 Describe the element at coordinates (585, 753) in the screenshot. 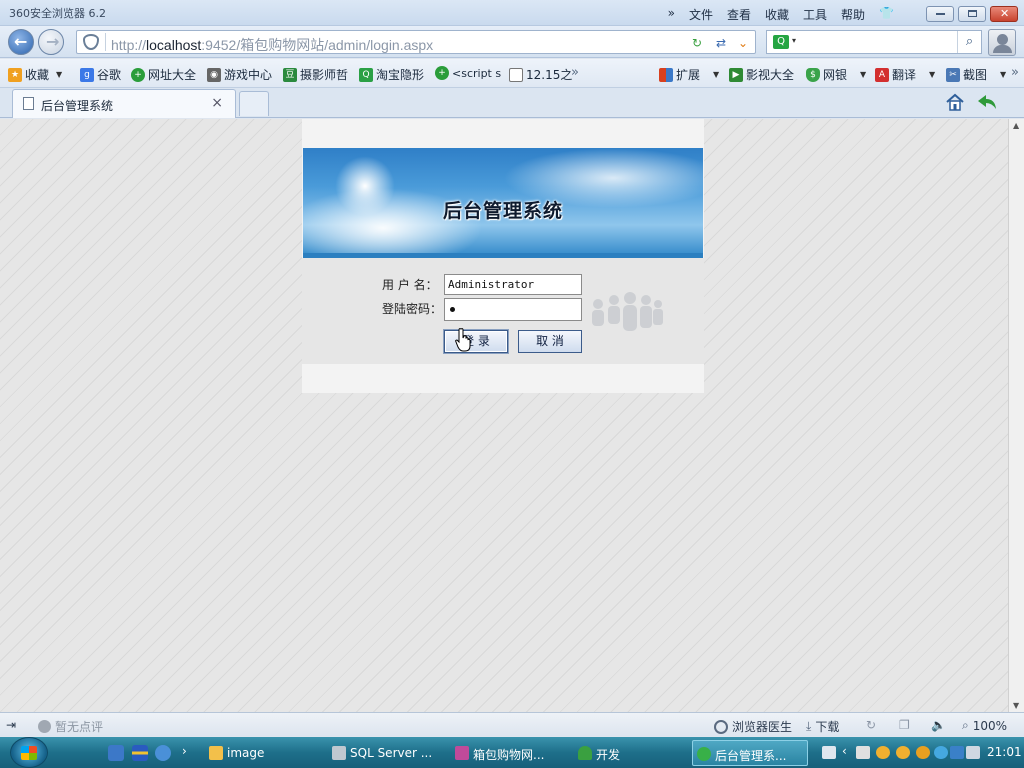

I see `tree-icon` at that location.